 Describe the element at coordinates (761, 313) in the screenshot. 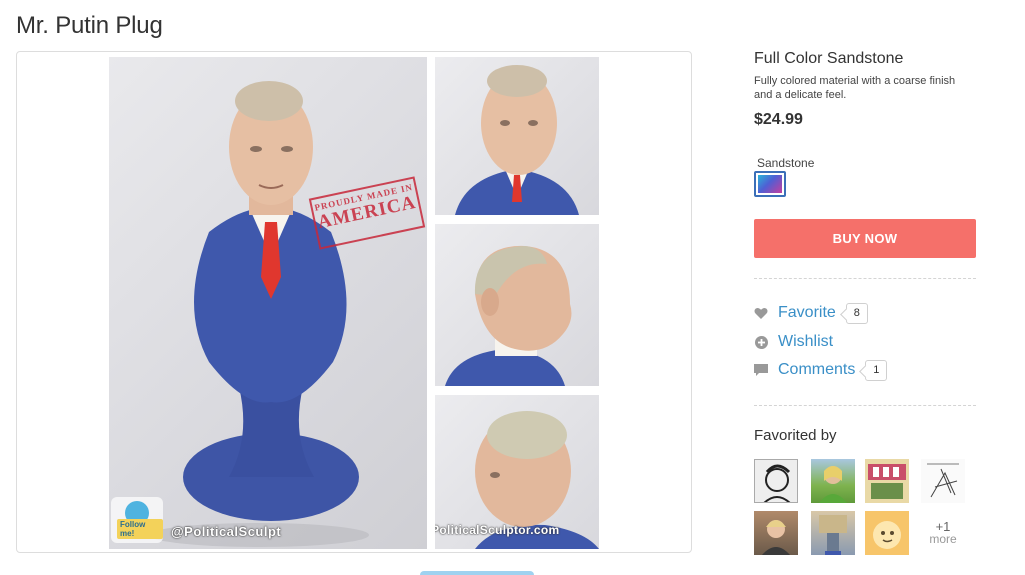

I see `heart-icon` at that location.